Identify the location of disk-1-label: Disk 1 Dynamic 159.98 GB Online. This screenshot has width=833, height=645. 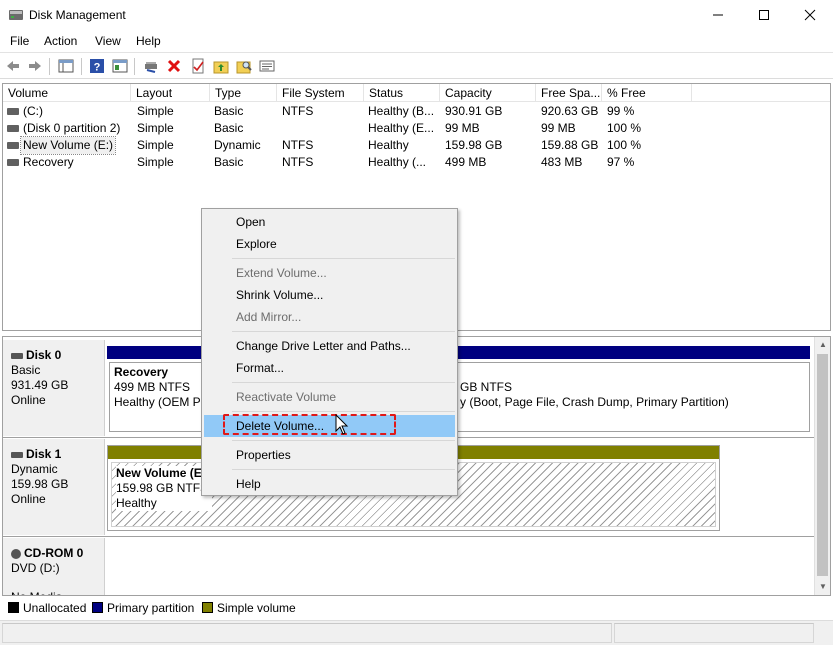
(54, 487).